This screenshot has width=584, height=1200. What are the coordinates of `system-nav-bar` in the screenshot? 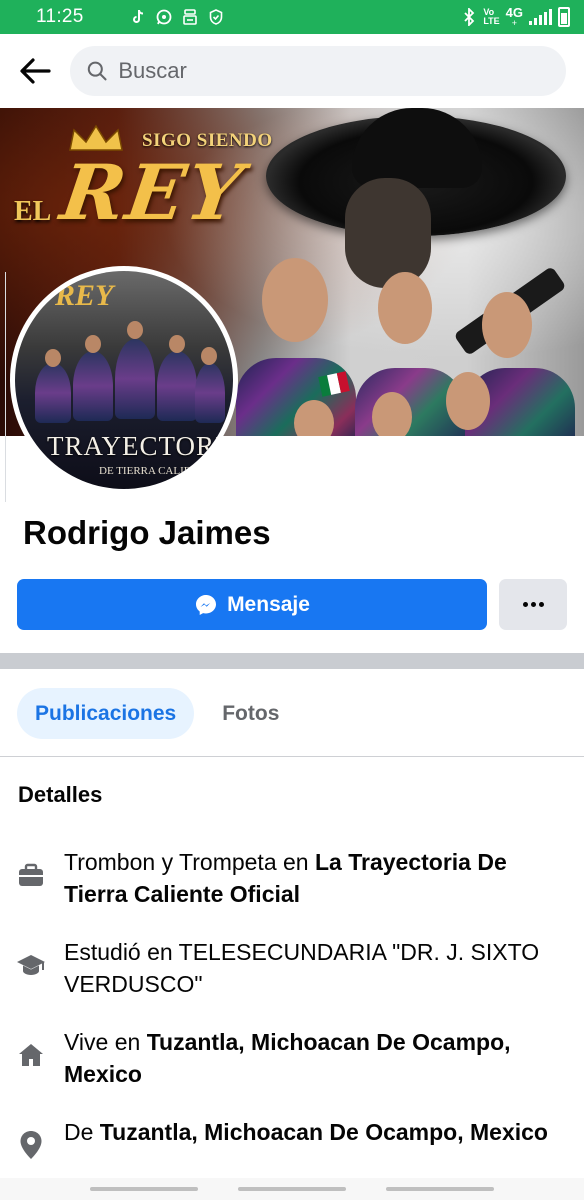 It's located at (292, 1189).